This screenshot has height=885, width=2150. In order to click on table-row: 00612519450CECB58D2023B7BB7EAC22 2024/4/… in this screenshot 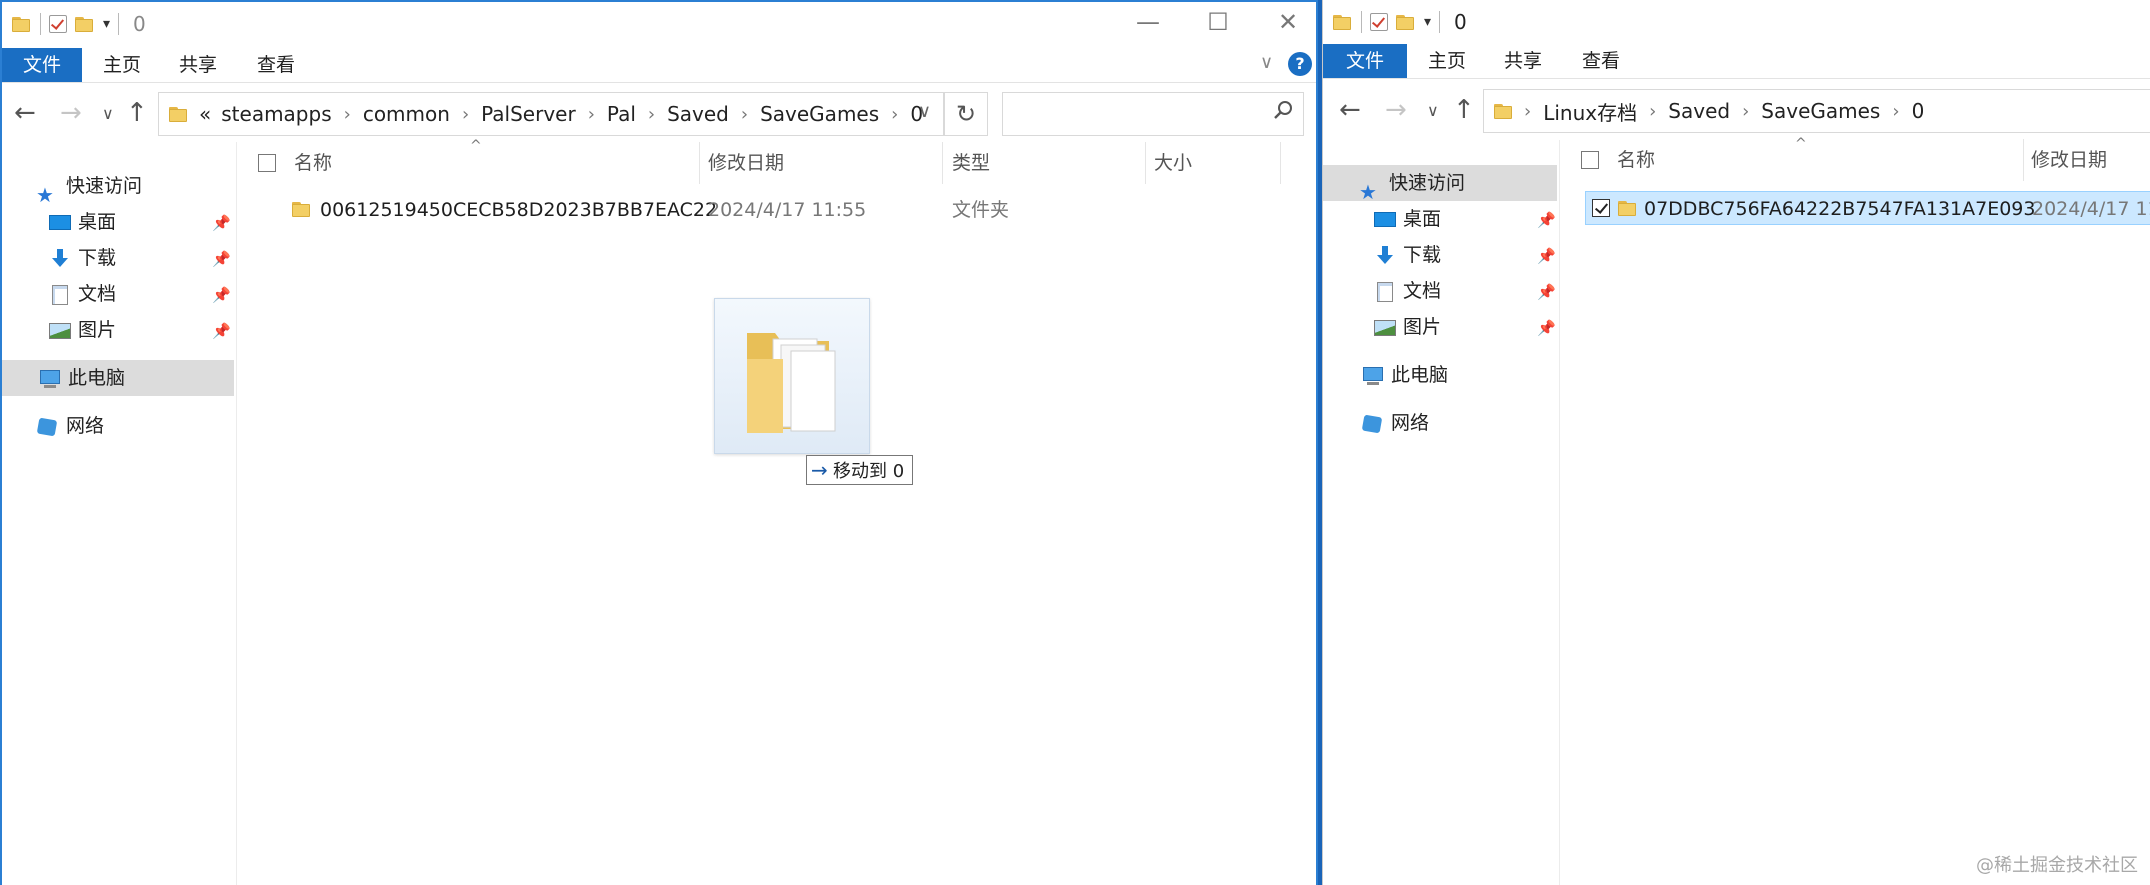, I will do `click(770, 210)`.